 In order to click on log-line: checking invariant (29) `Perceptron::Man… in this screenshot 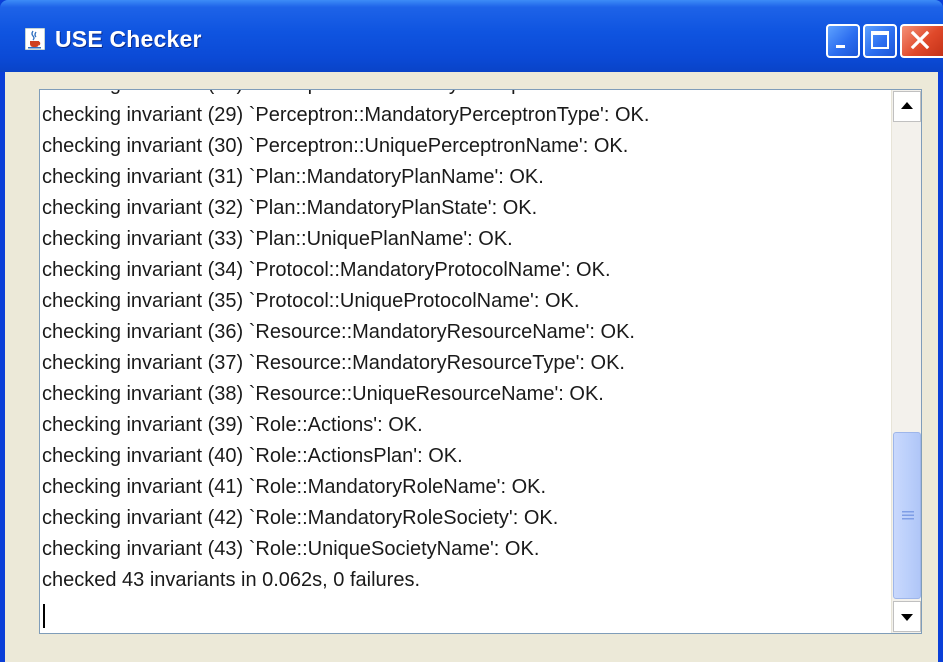, I will do `click(346, 115)`.